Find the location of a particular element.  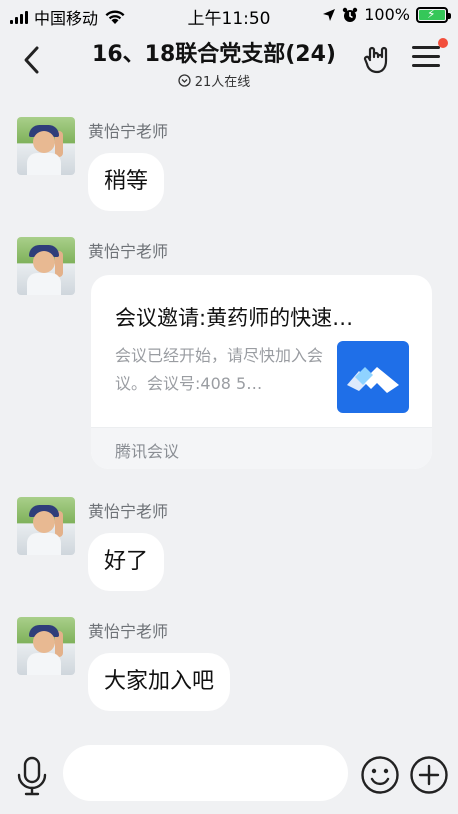

menu-button is located at coordinates (426, 59).